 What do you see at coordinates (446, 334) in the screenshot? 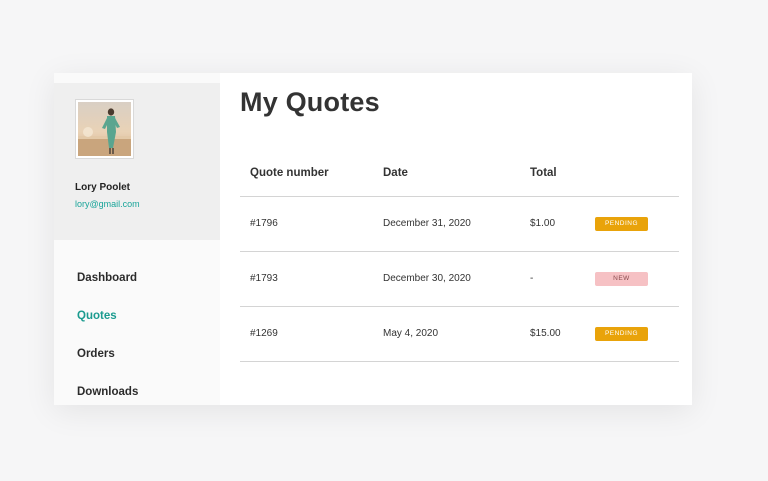
I see `quote-date: May 4, 2020` at bounding box center [446, 334].